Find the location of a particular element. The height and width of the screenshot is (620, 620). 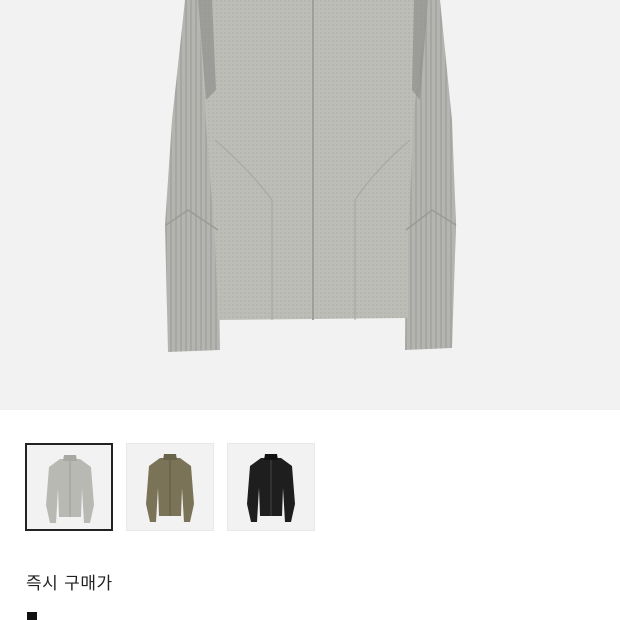

thumbnail-gray is located at coordinates (69, 487).